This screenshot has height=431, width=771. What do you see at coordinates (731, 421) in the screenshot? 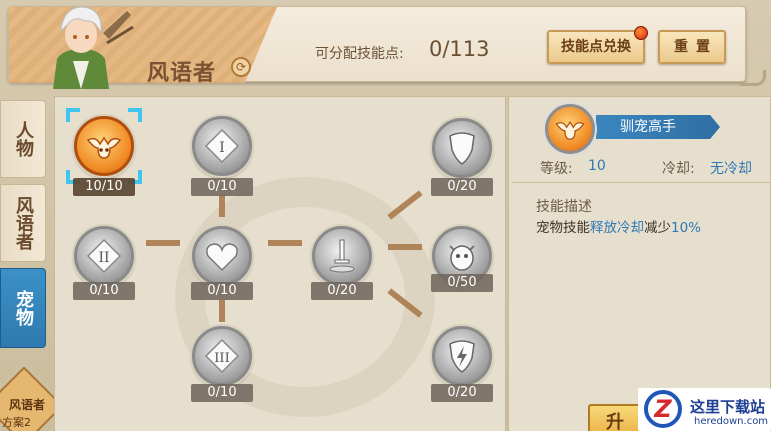
I see `site-logo-url: heredown.com` at bounding box center [731, 421].